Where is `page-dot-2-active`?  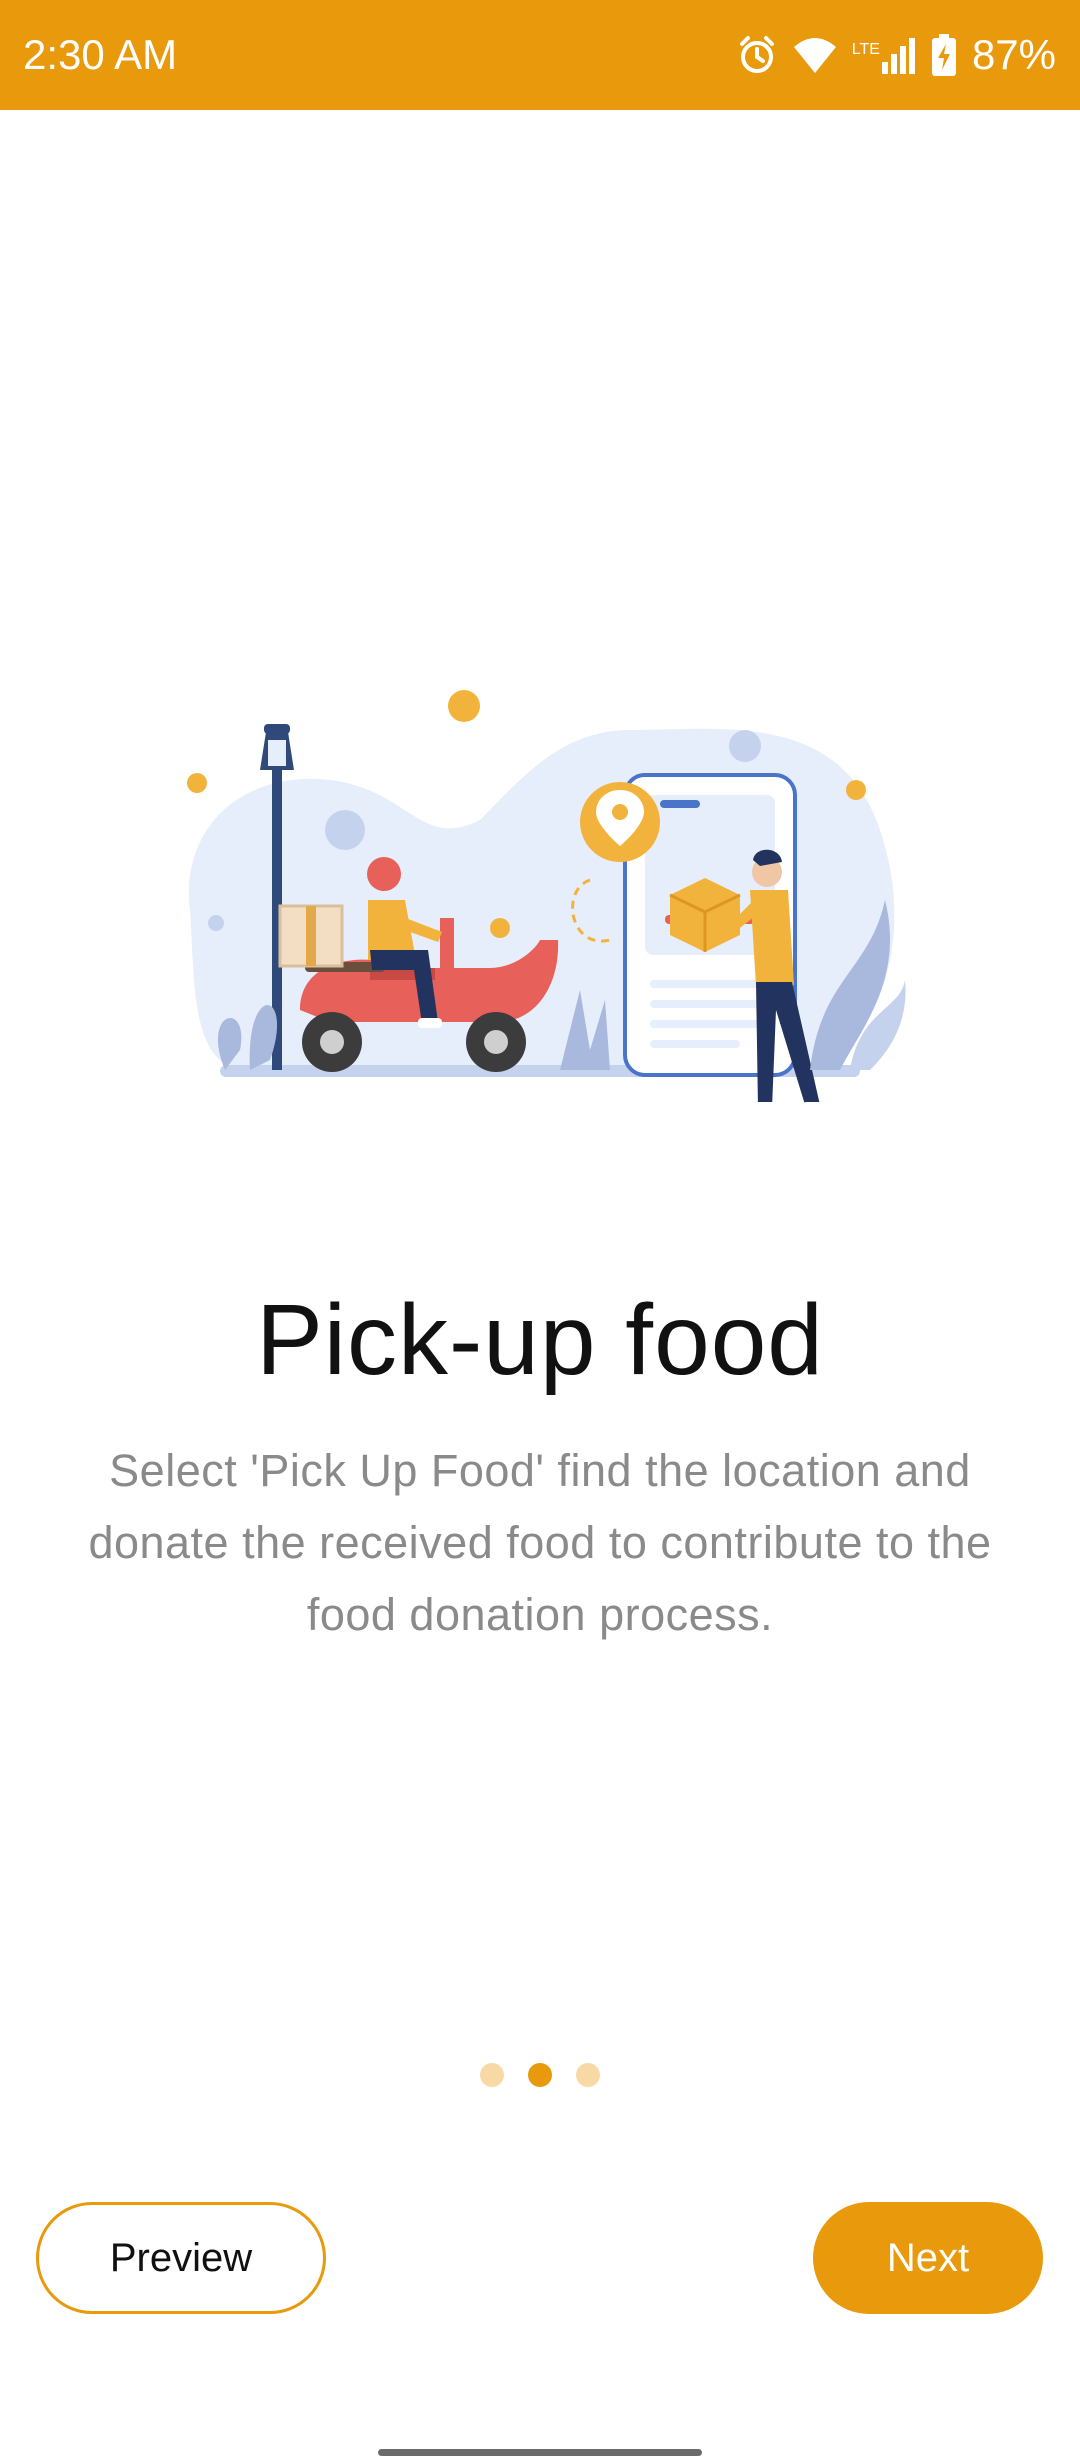
page-dot-2-active is located at coordinates (540, 2075).